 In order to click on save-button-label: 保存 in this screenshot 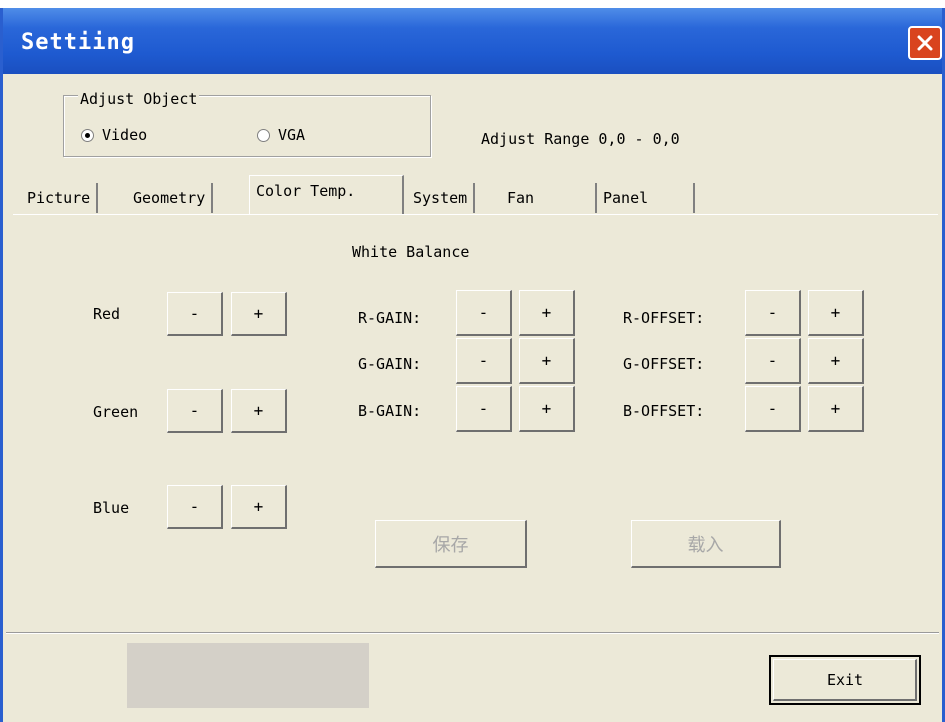, I will do `click(450, 545)`.